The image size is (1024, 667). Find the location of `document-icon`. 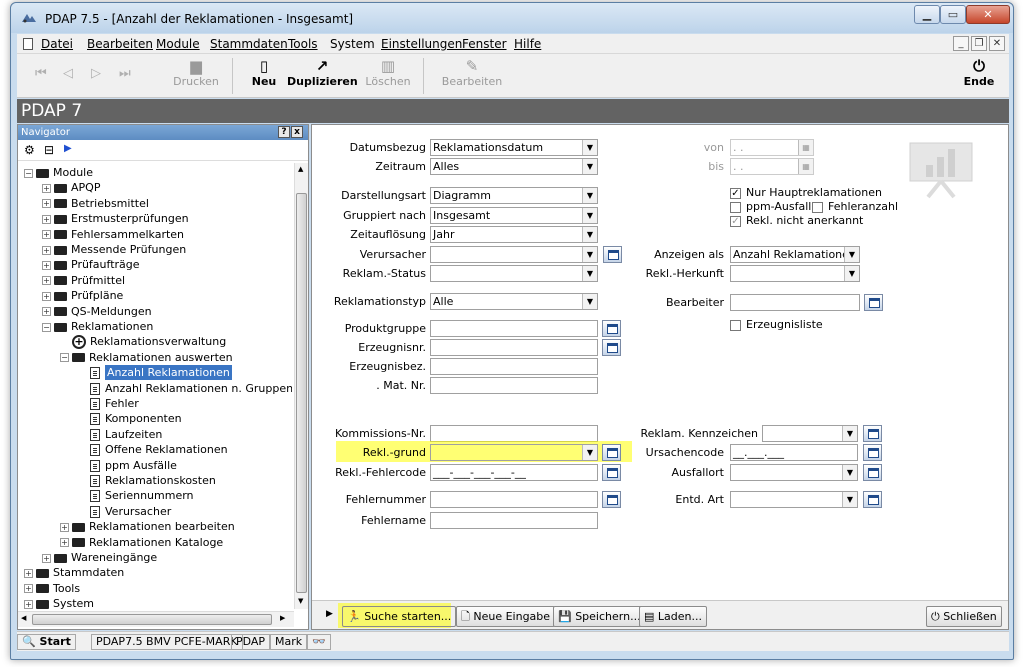

document-icon is located at coordinates (28, 44).